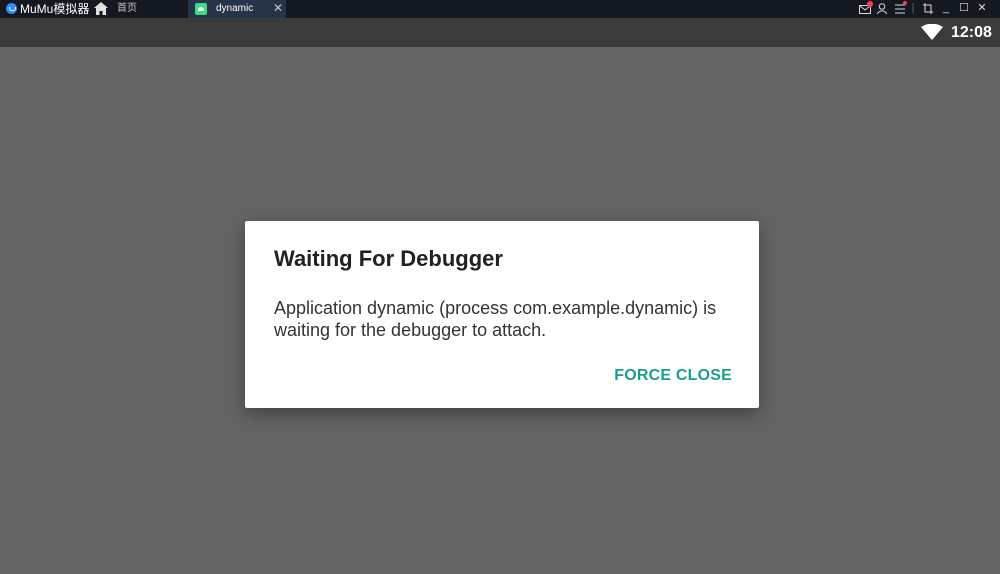 The height and width of the screenshot is (574, 1000). I want to click on tab-close-icon: ✕, so click(278, 8).